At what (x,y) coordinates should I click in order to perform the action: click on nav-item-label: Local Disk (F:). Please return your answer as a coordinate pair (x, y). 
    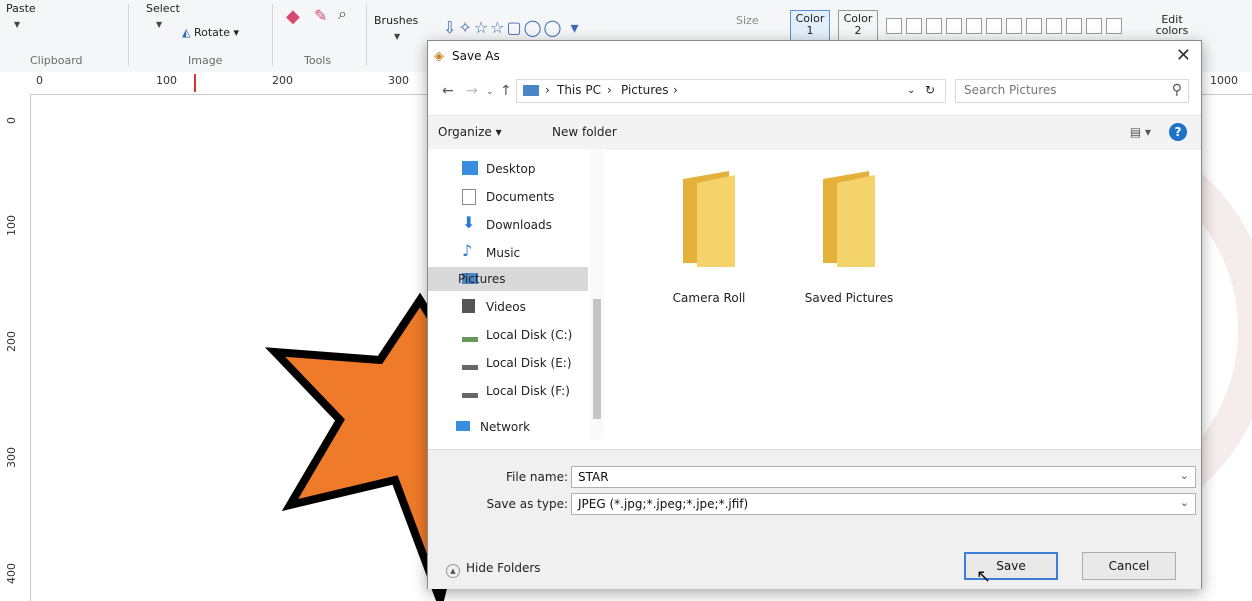
    Looking at the image, I should click on (528, 391).